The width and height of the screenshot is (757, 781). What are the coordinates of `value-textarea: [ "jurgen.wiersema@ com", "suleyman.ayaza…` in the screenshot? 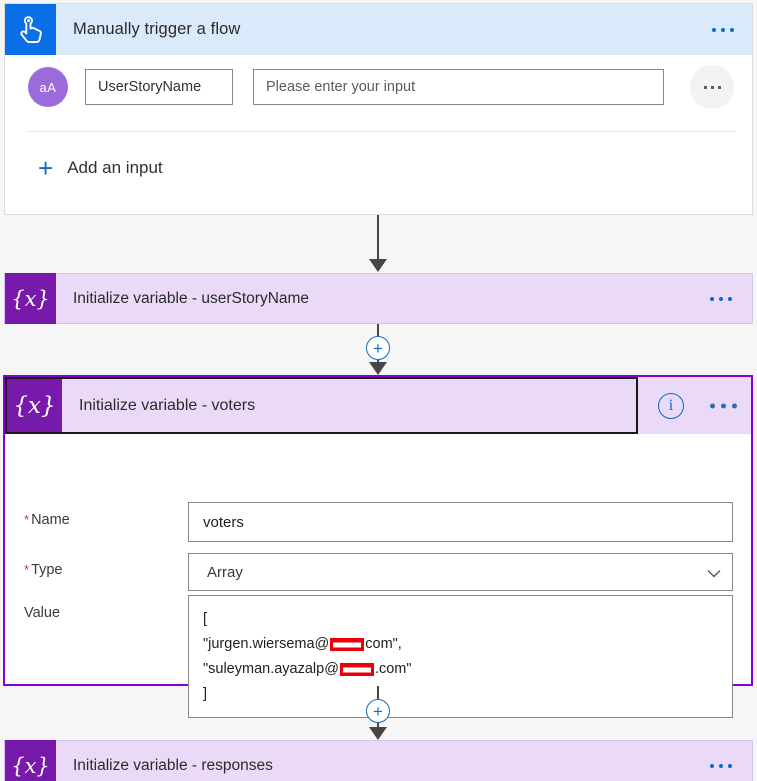 It's located at (460, 656).